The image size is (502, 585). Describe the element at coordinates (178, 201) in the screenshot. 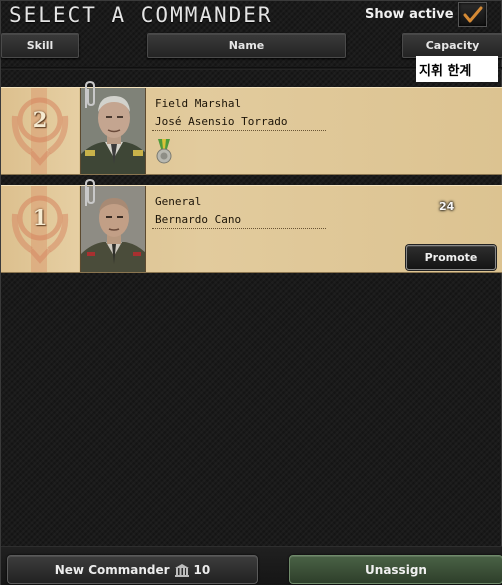

I see `commander-rank: General` at that location.